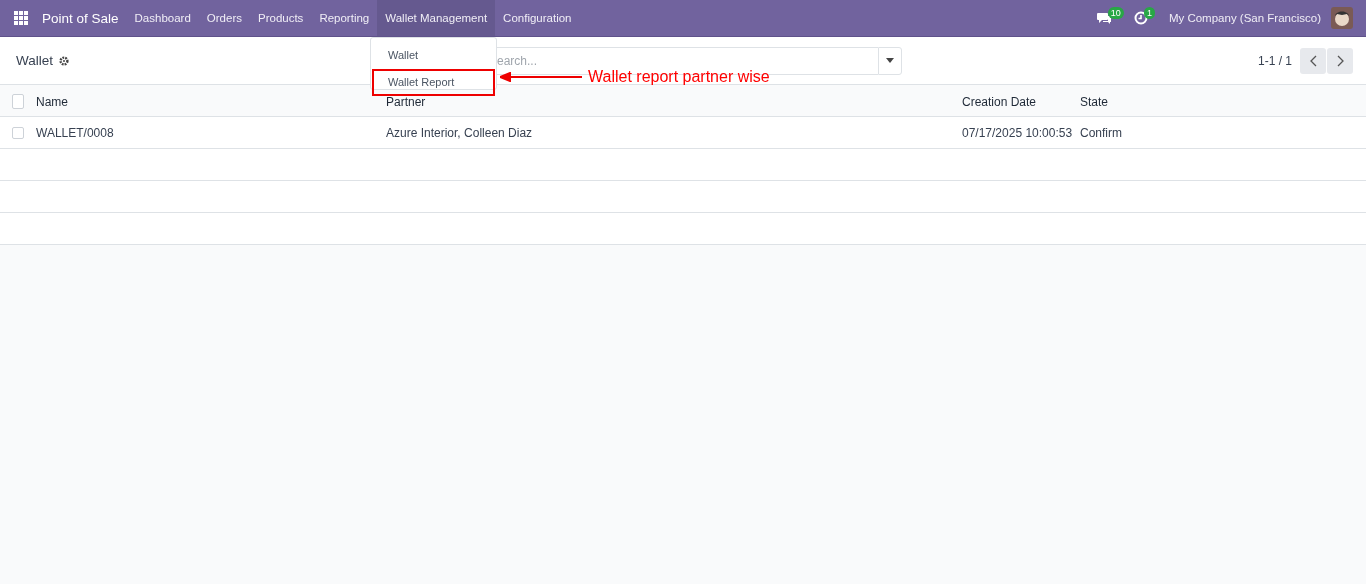 This screenshot has width=1366, height=584. I want to click on column-header: State, so click(1094, 101).